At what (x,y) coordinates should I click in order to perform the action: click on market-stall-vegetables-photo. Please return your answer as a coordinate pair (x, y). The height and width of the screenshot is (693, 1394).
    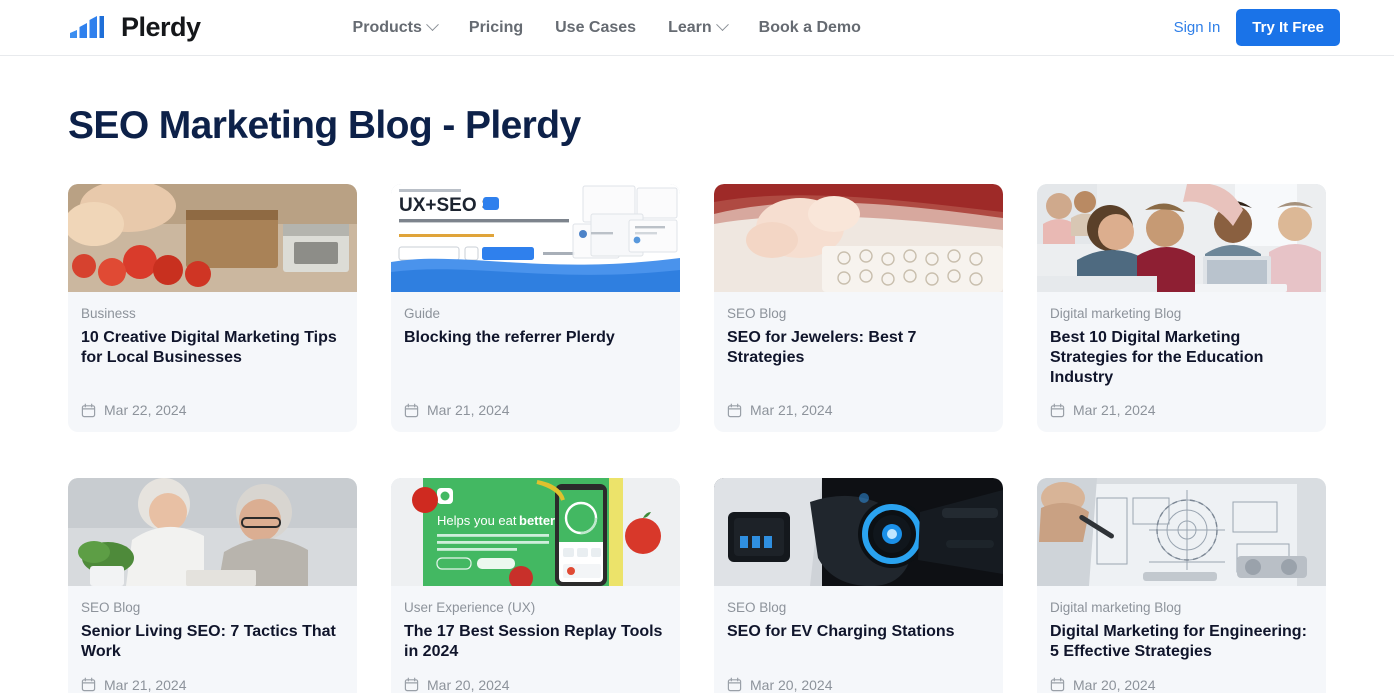
    Looking at the image, I should click on (212, 238).